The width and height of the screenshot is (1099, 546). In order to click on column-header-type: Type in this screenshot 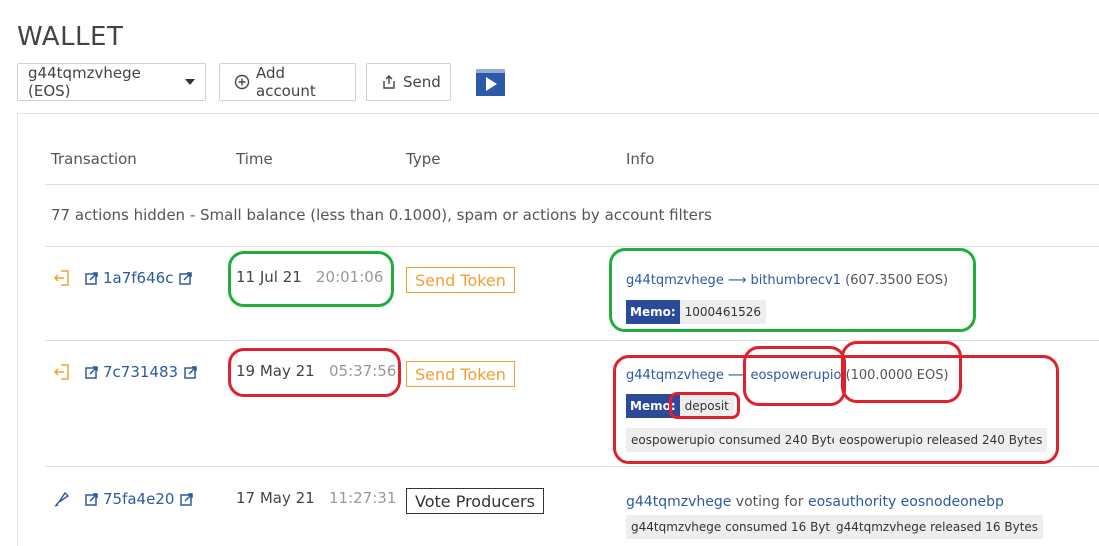, I will do `click(423, 159)`.